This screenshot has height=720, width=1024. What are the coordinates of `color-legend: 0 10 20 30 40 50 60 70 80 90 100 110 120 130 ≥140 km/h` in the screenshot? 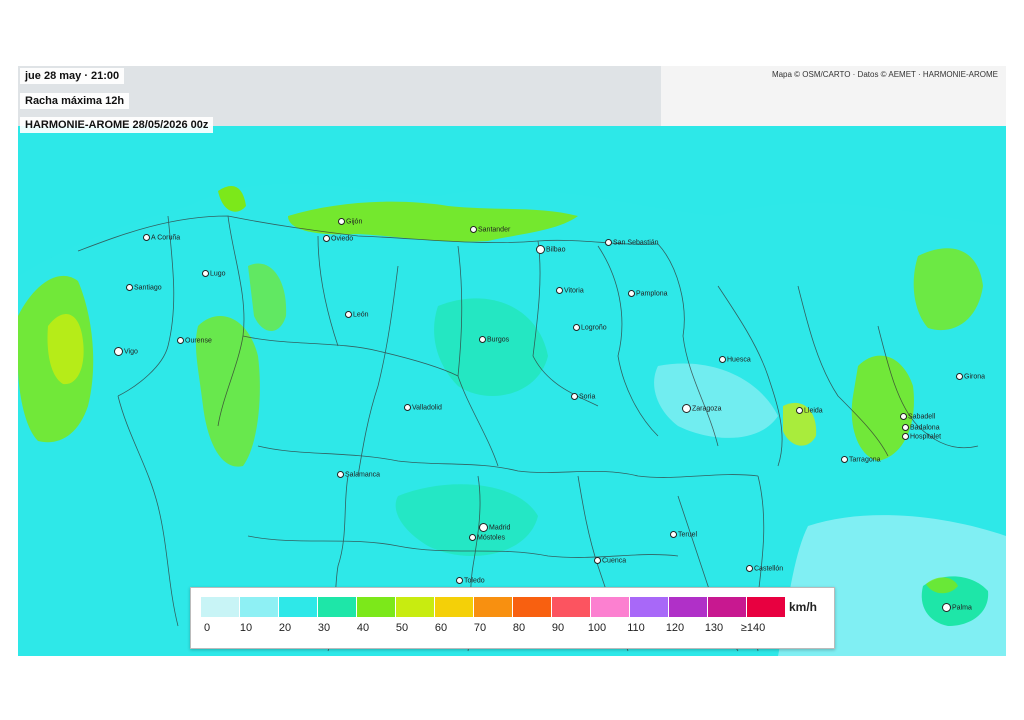 It's located at (512, 618).